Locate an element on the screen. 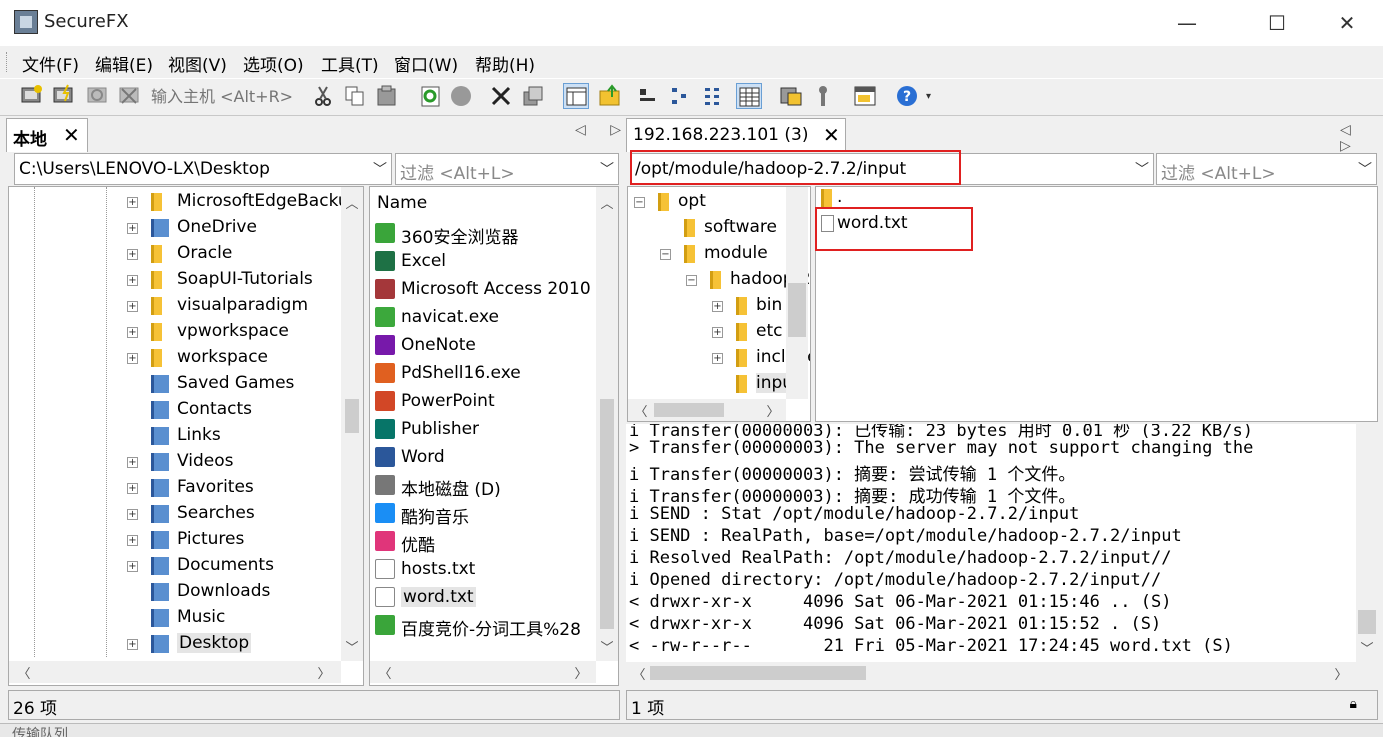 The image size is (1383, 737). list-item: 本地磁盘 (D) is located at coordinates (484, 486).